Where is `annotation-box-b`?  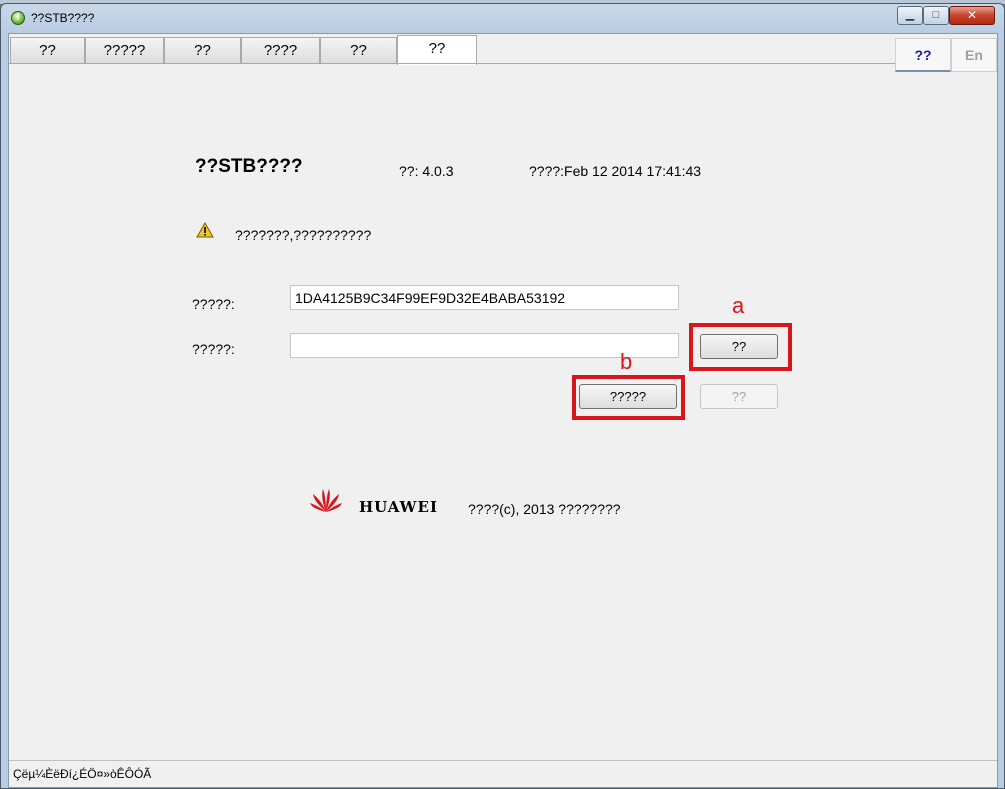 annotation-box-b is located at coordinates (628, 397).